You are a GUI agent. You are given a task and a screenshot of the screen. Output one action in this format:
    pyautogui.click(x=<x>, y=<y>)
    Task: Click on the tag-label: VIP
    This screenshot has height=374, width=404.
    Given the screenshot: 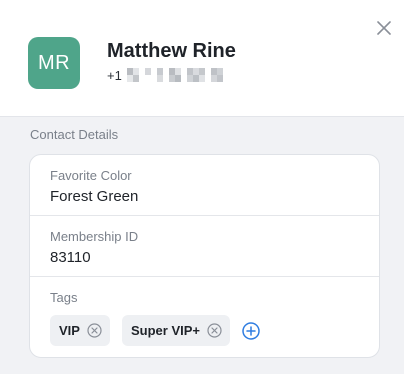 What is the action you would take?
    pyautogui.click(x=69, y=330)
    